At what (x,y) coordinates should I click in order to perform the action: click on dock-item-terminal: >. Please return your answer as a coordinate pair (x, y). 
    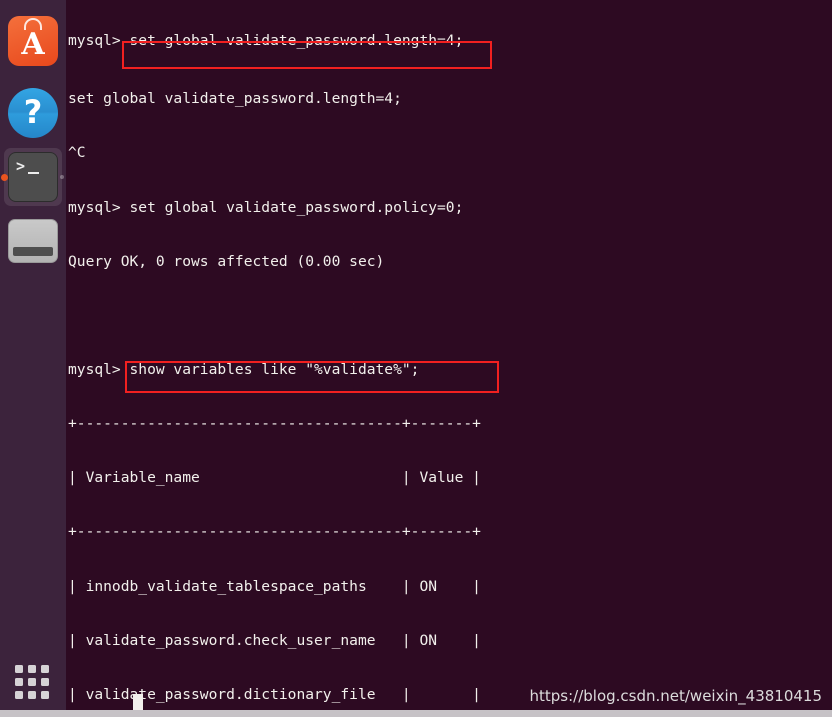
    Looking at the image, I should click on (32, 177).